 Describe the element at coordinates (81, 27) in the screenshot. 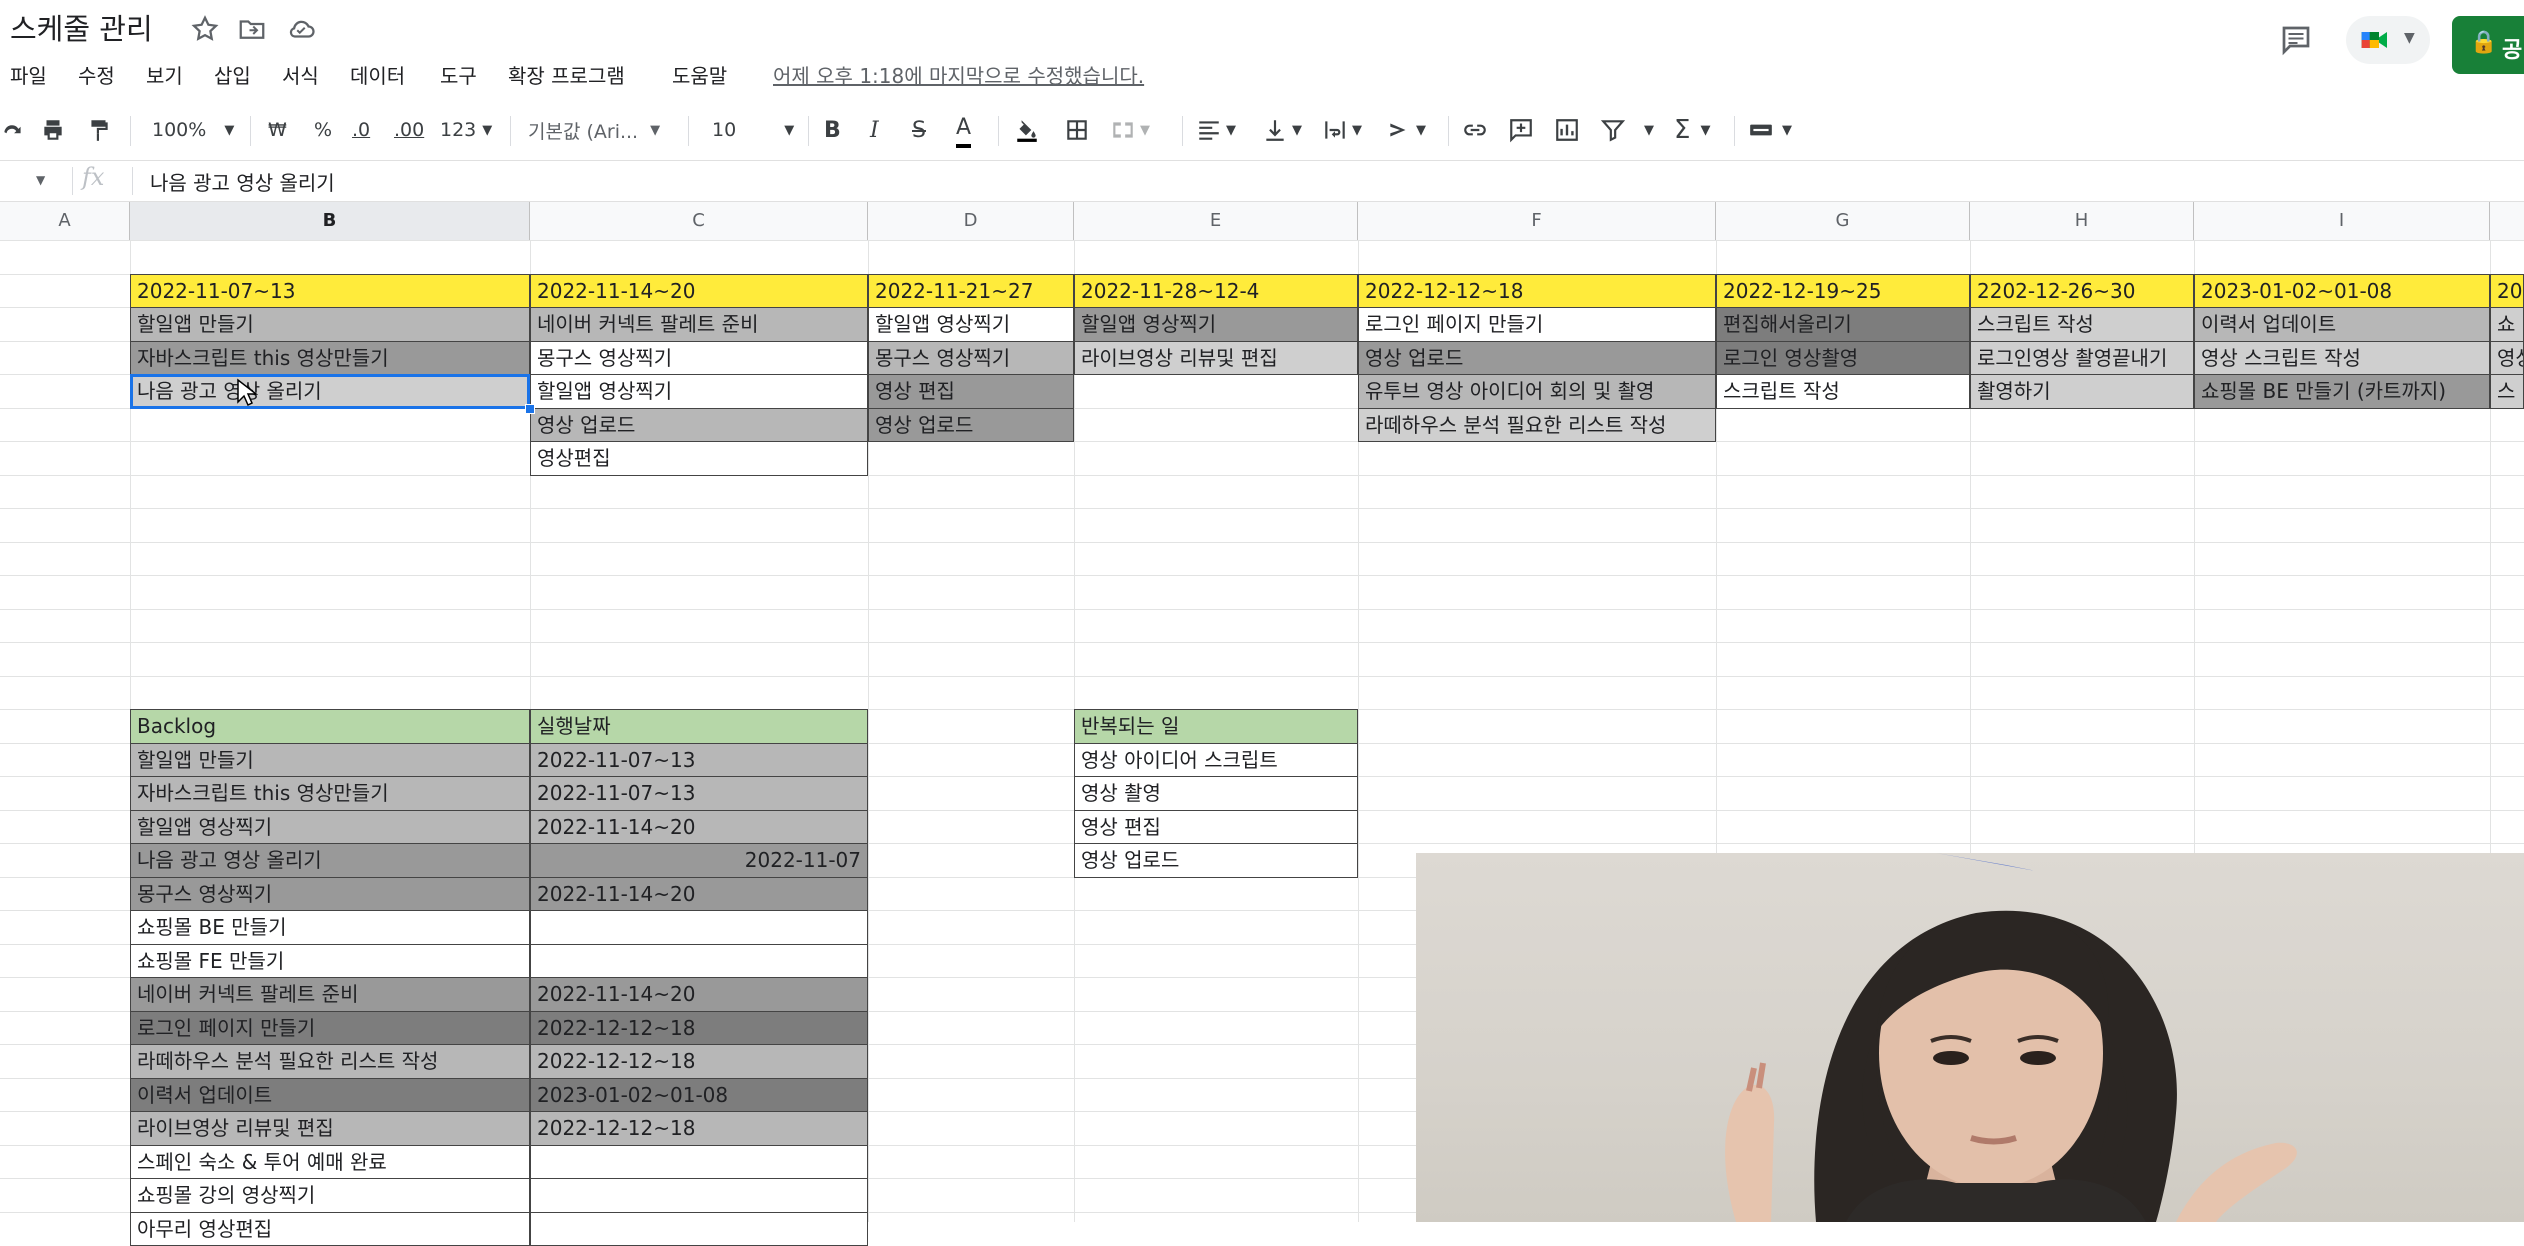

I see `document-title: 스케줄 관리` at that location.